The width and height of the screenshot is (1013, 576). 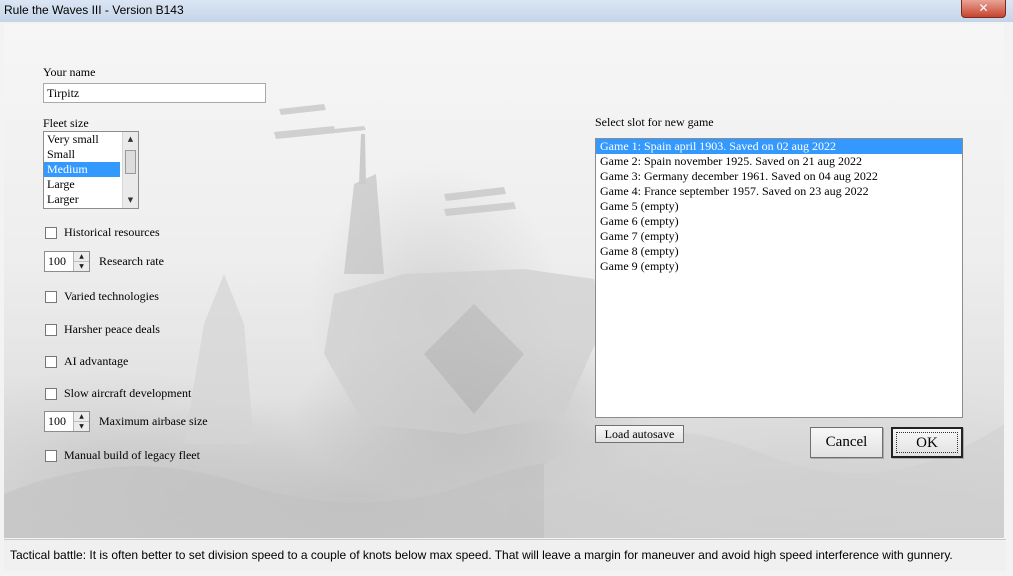 I want to click on manual-build-legacy-fleet-checkbox, so click(x=51, y=456).